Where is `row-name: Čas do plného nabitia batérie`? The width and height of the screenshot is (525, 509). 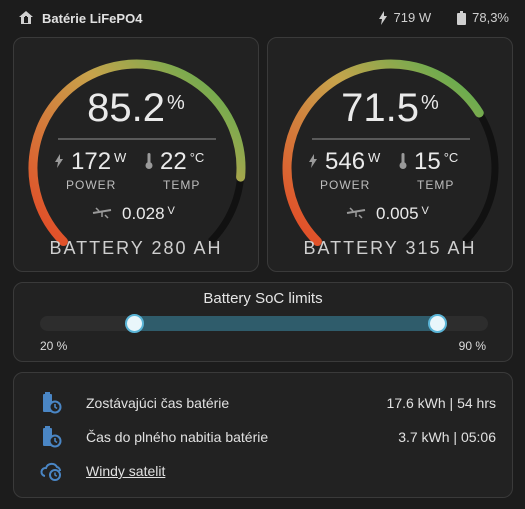
row-name: Čas do plného nabitia batérie is located at coordinates (177, 437).